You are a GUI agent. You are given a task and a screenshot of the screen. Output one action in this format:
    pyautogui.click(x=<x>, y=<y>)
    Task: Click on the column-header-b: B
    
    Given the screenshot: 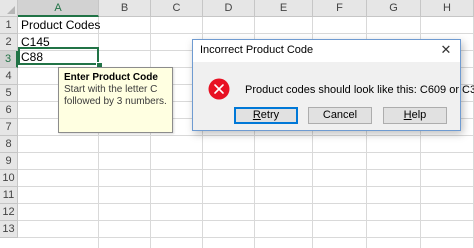 What is the action you would take?
    pyautogui.click(x=125, y=8)
    